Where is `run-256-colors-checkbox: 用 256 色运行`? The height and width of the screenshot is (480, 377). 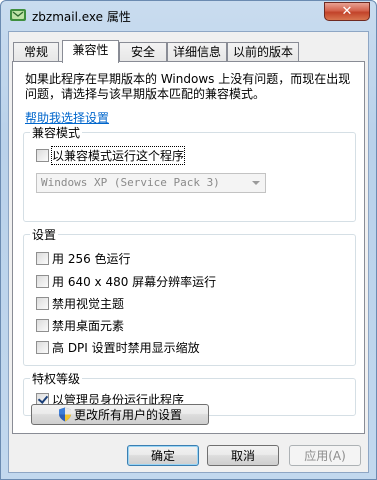
run-256-colors-checkbox: 用 256 色运行 is located at coordinates (83, 258).